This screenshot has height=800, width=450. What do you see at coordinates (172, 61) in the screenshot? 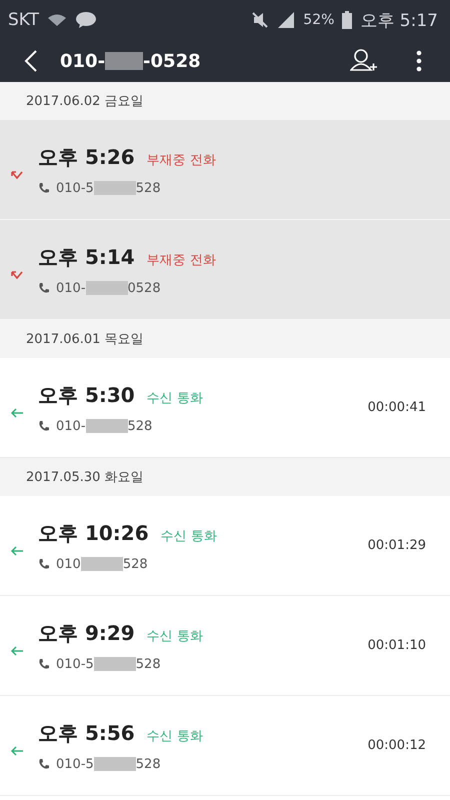
I see `contact-number-end: -0528` at bounding box center [172, 61].